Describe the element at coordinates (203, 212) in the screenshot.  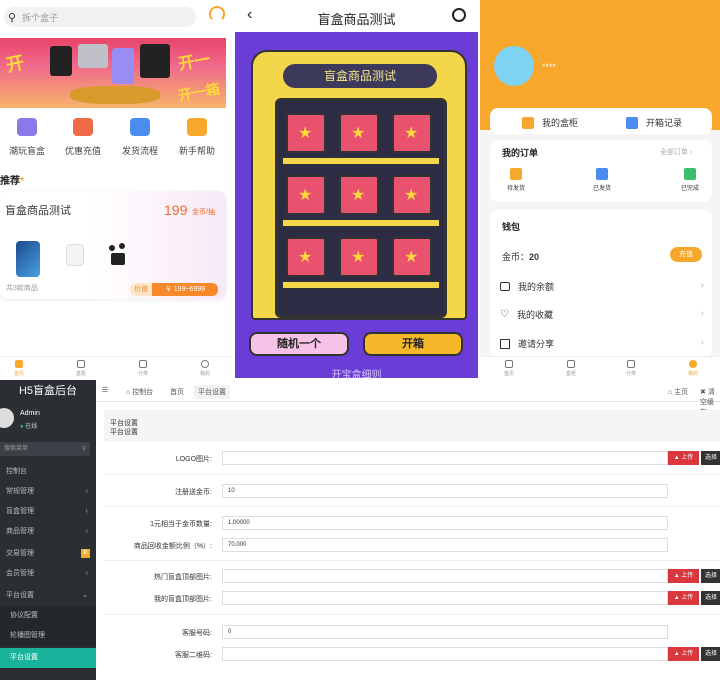
I see `card-unit: 金币/抽` at that location.